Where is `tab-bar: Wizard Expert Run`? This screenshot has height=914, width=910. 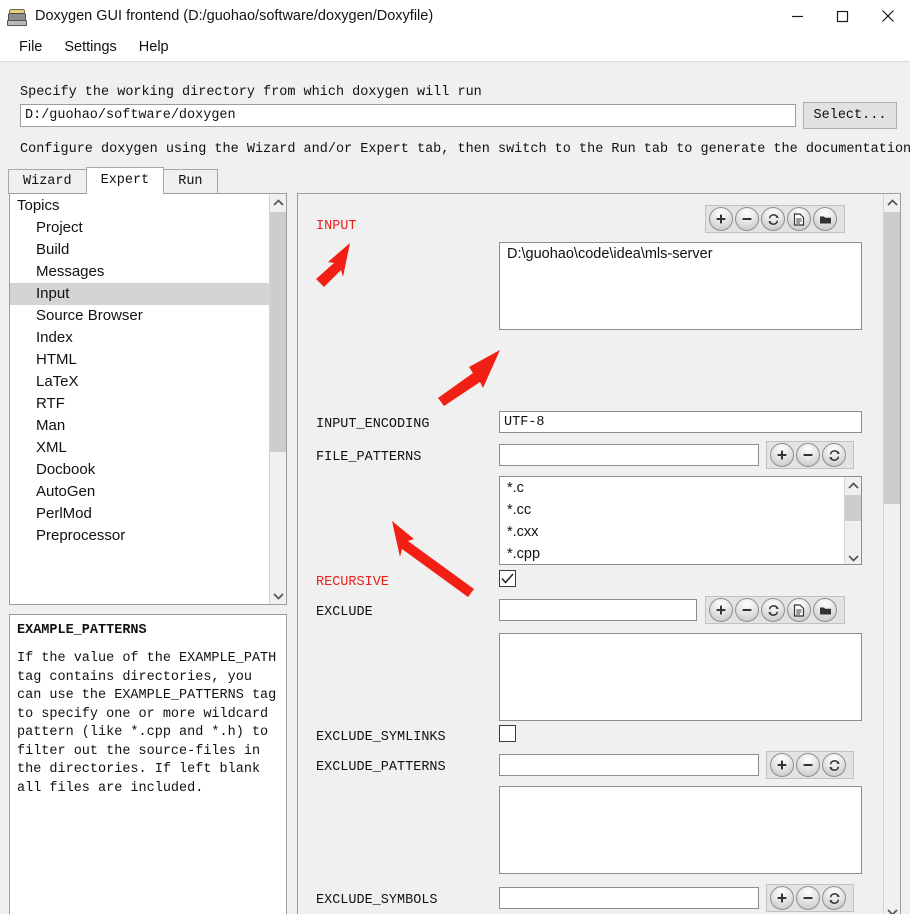
tab-bar: Wizard Expert Run is located at coordinates (113, 180).